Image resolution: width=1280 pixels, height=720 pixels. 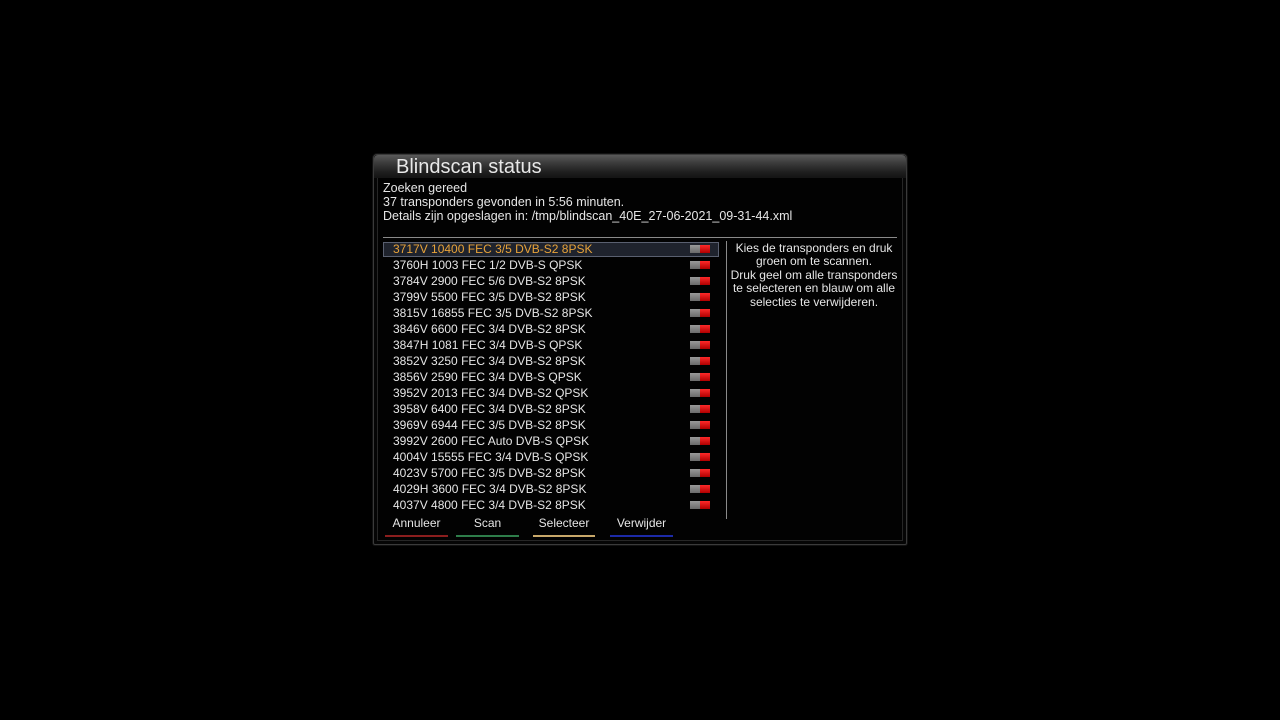 What do you see at coordinates (489, 473) in the screenshot?
I see `transponder-label: 4023V 5700 FEC 3/5 DVB-S2 8PSK` at bounding box center [489, 473].